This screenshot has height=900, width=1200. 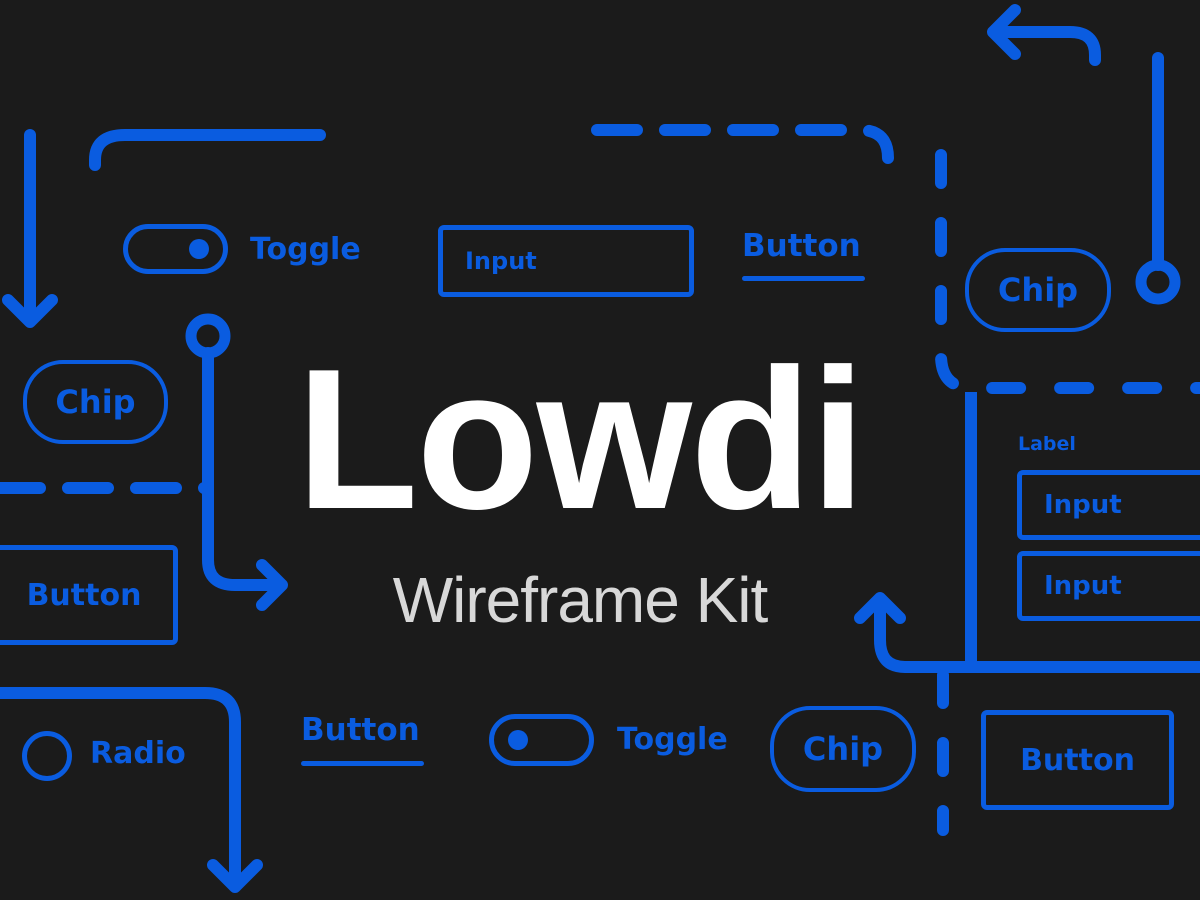 What do you see at coordinates (581, 439) in the screenshot?
I see `page-title: Lowdi` at bounding box center [581, 439].